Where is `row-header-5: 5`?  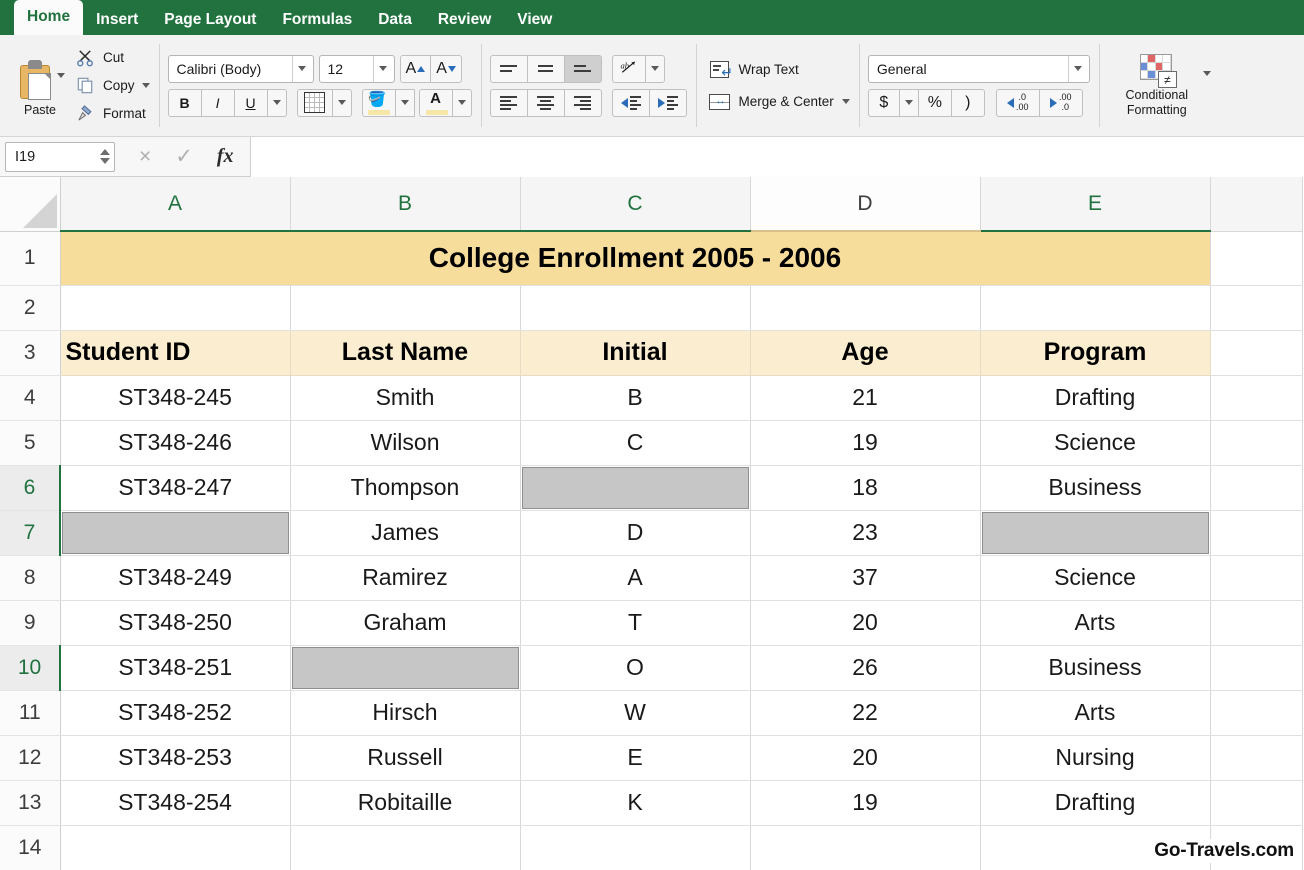 row-header-5: 5 is located at coordinates (30, 443).